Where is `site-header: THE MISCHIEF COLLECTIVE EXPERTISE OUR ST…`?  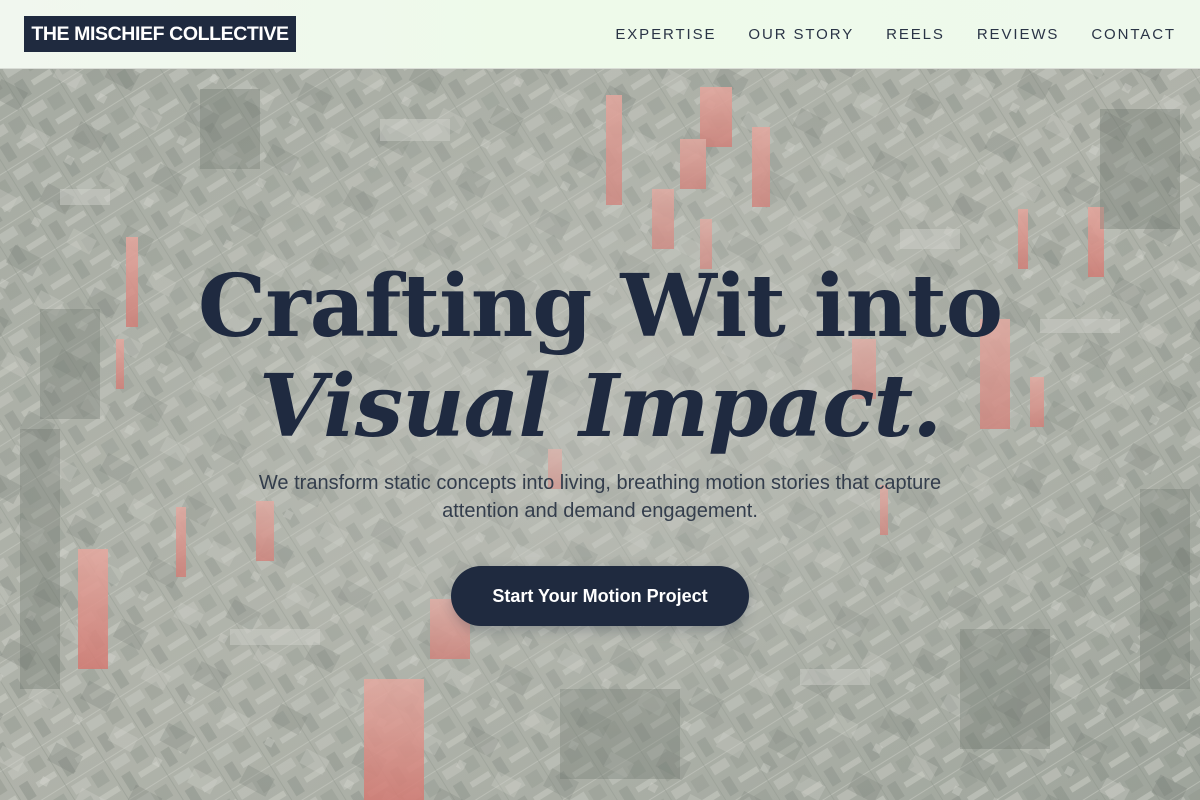
site-header: THE MISCHIEF COLLECTIVE EXPERTISE OUR ST… is located at coordinates (600, 34).